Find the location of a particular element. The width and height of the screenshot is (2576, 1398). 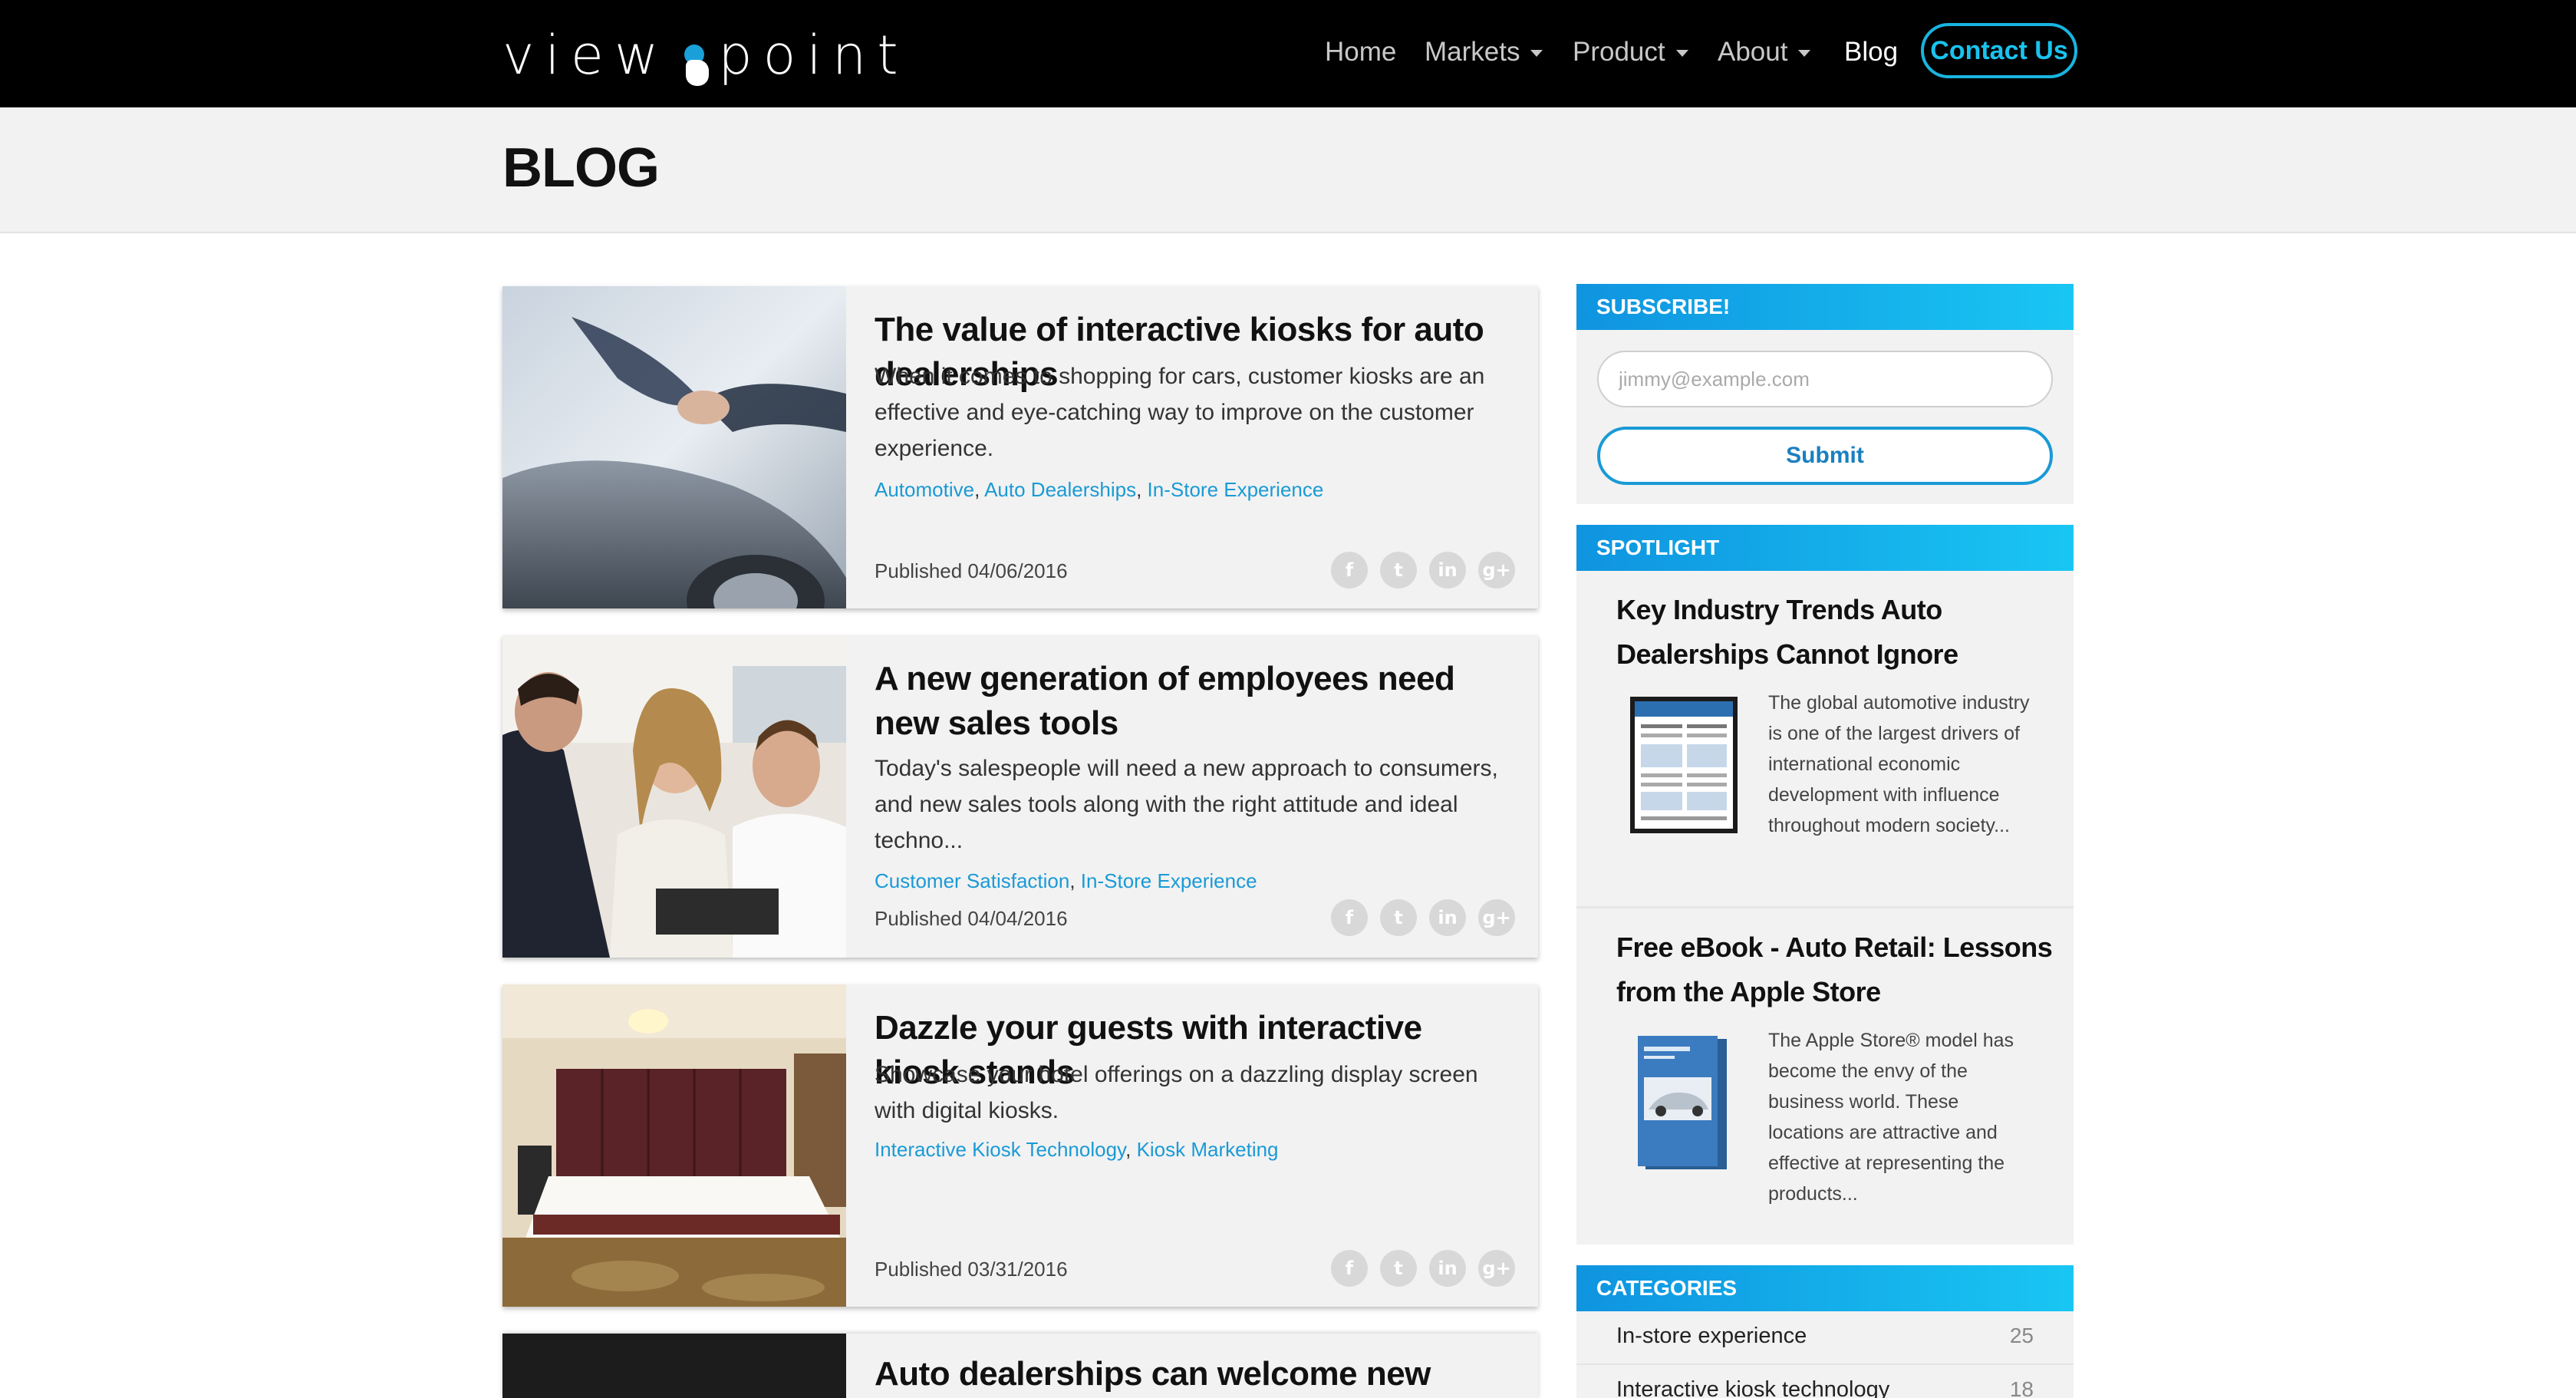

page-title: BLOG is located at coordinates (581, 168).